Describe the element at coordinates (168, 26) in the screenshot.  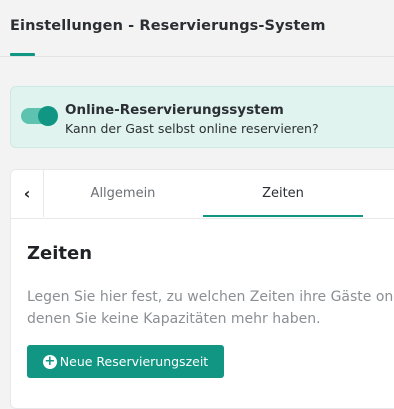
I see `page-title: Einstellungen - Reservierungs-System` at that location.